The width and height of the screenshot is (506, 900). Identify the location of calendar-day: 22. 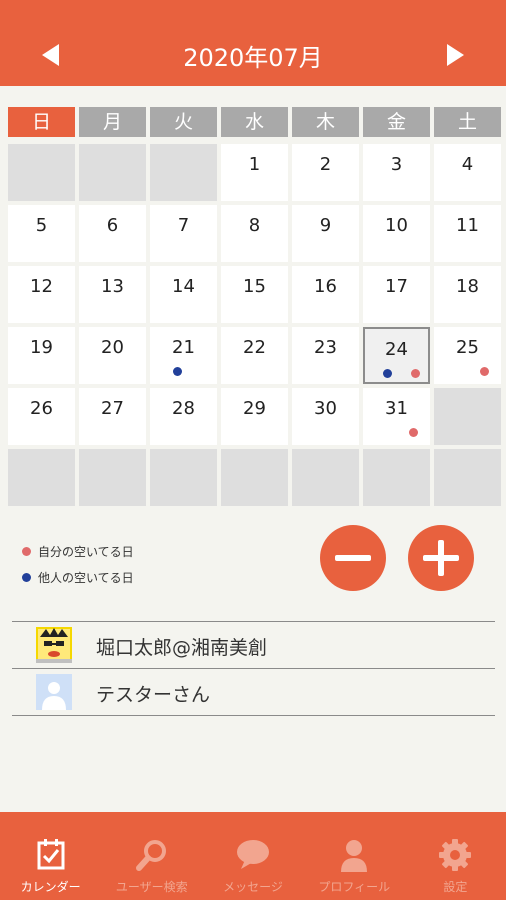
(254, 355).